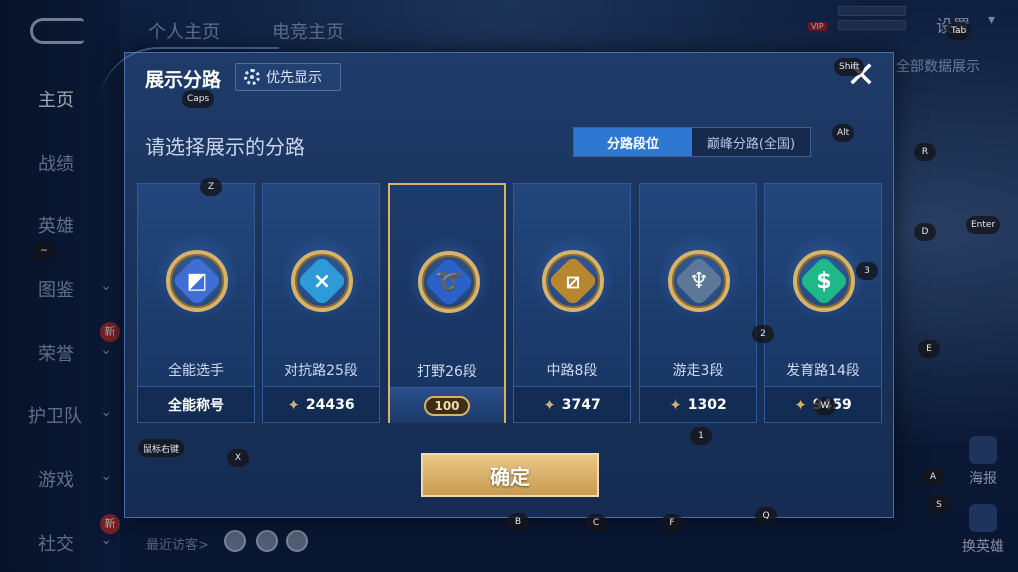 The image size is (1018, 572). I want to click on key-hint-c: C, so click(596, 523).